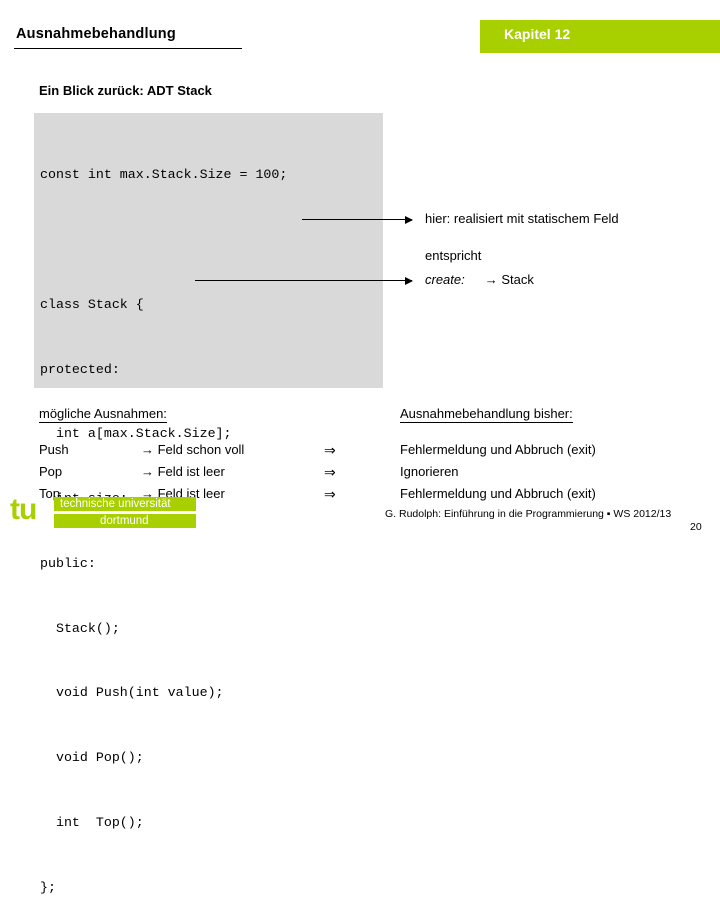 The width and height of the screenshot is (720, 920). I want to click on code-line: int Top();, so click(92, 822).